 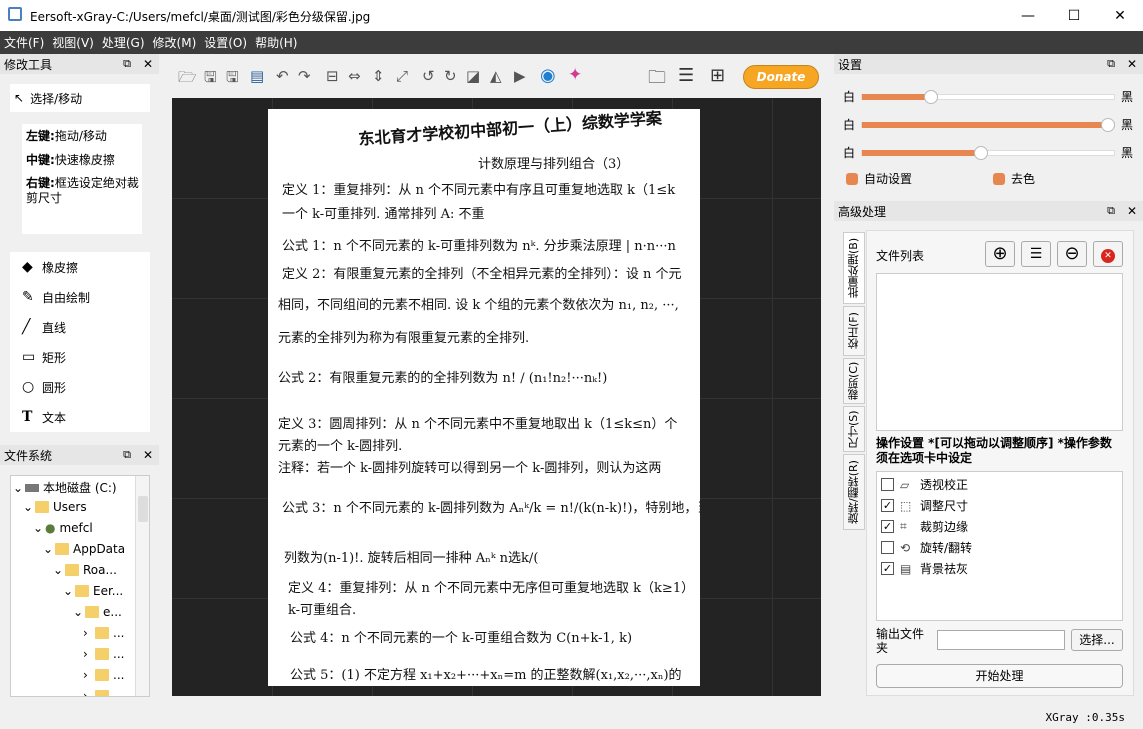 I want to click on file-list, so click(x=999, y=352).